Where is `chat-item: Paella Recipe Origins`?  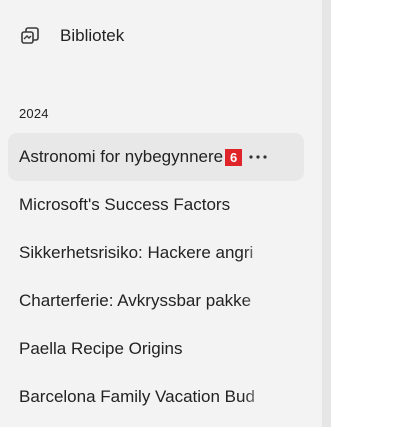
chat-item: Paella Recipe Origins is located at coordinates (156, 349).